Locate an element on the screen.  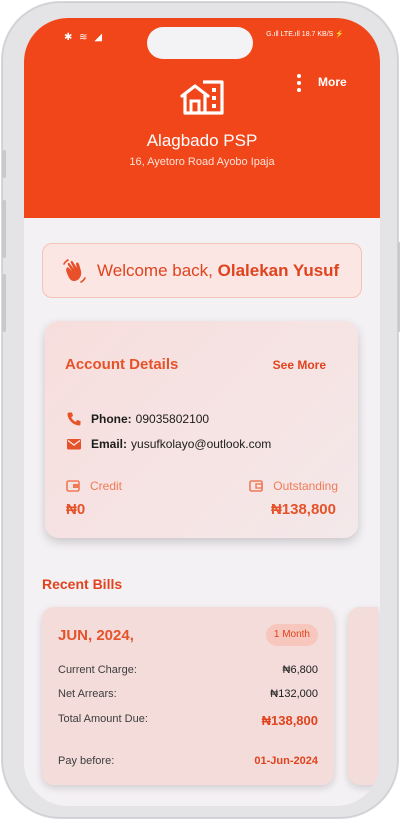
welcome-prefix: Welcome back, is located at coordinates (157, 270).